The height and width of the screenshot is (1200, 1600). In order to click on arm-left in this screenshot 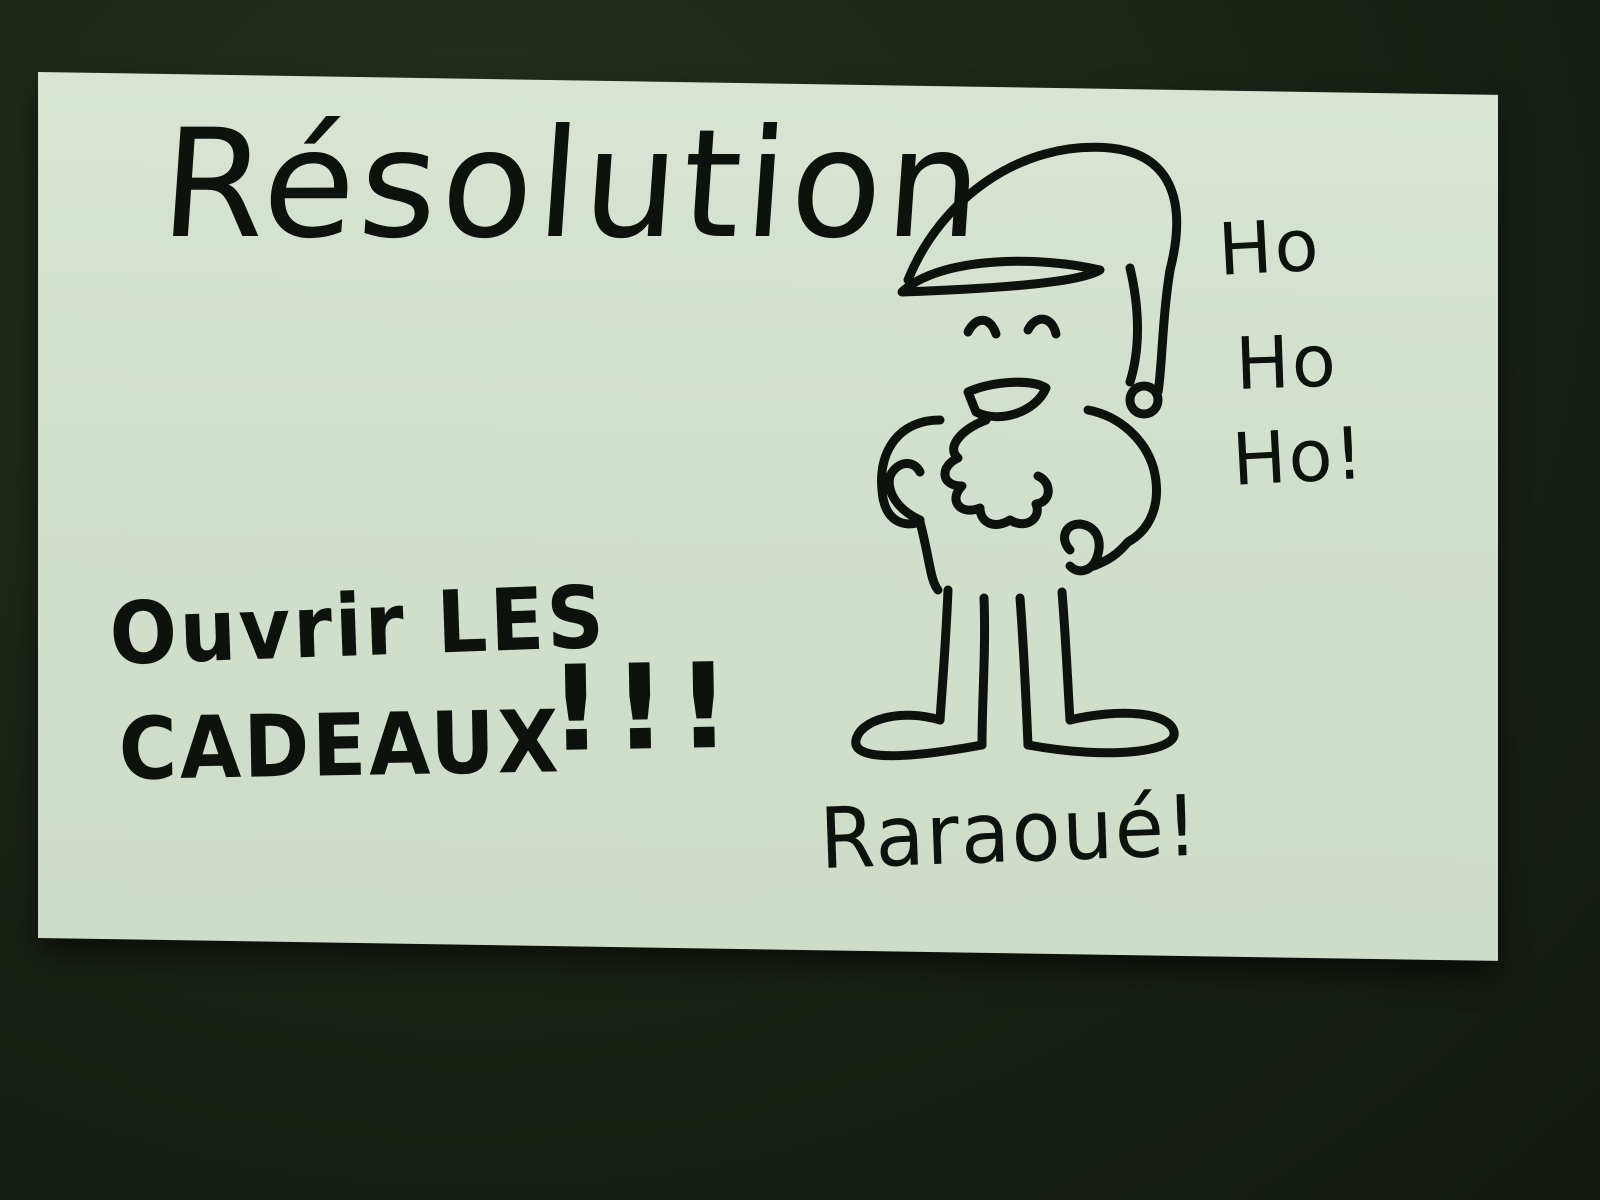, I will do `click(904, 492)`.